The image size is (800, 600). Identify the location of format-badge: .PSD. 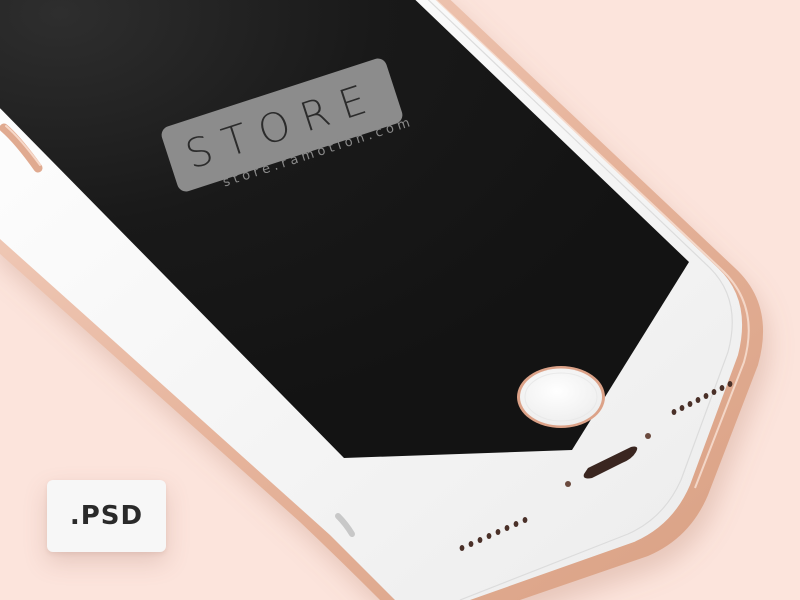
(106, 516).